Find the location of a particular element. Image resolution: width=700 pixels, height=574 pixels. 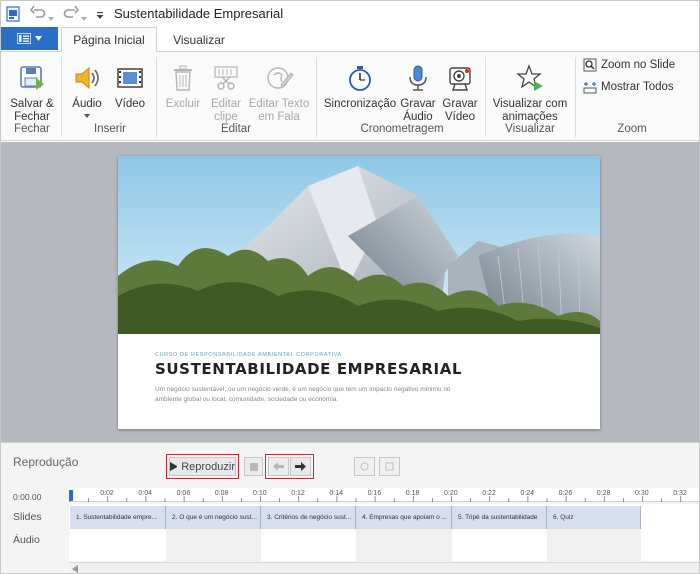

zoom-slide-button: Zoom no Slide is located at coordinates (629, 65).